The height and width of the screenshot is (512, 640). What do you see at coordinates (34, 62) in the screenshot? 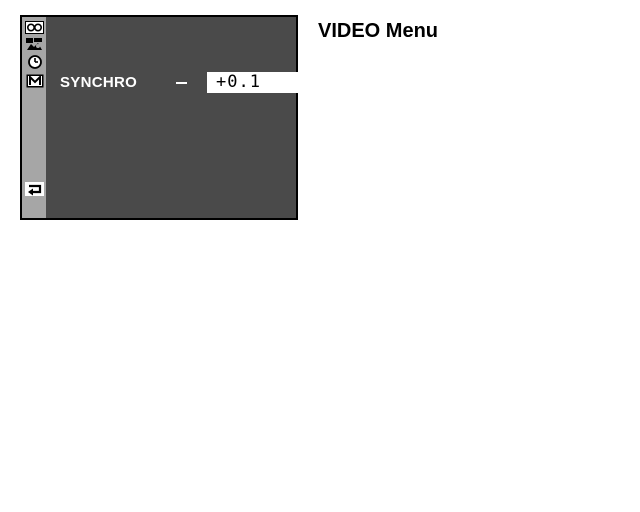
I see `clock-icon` at bounding box center [34, 62].